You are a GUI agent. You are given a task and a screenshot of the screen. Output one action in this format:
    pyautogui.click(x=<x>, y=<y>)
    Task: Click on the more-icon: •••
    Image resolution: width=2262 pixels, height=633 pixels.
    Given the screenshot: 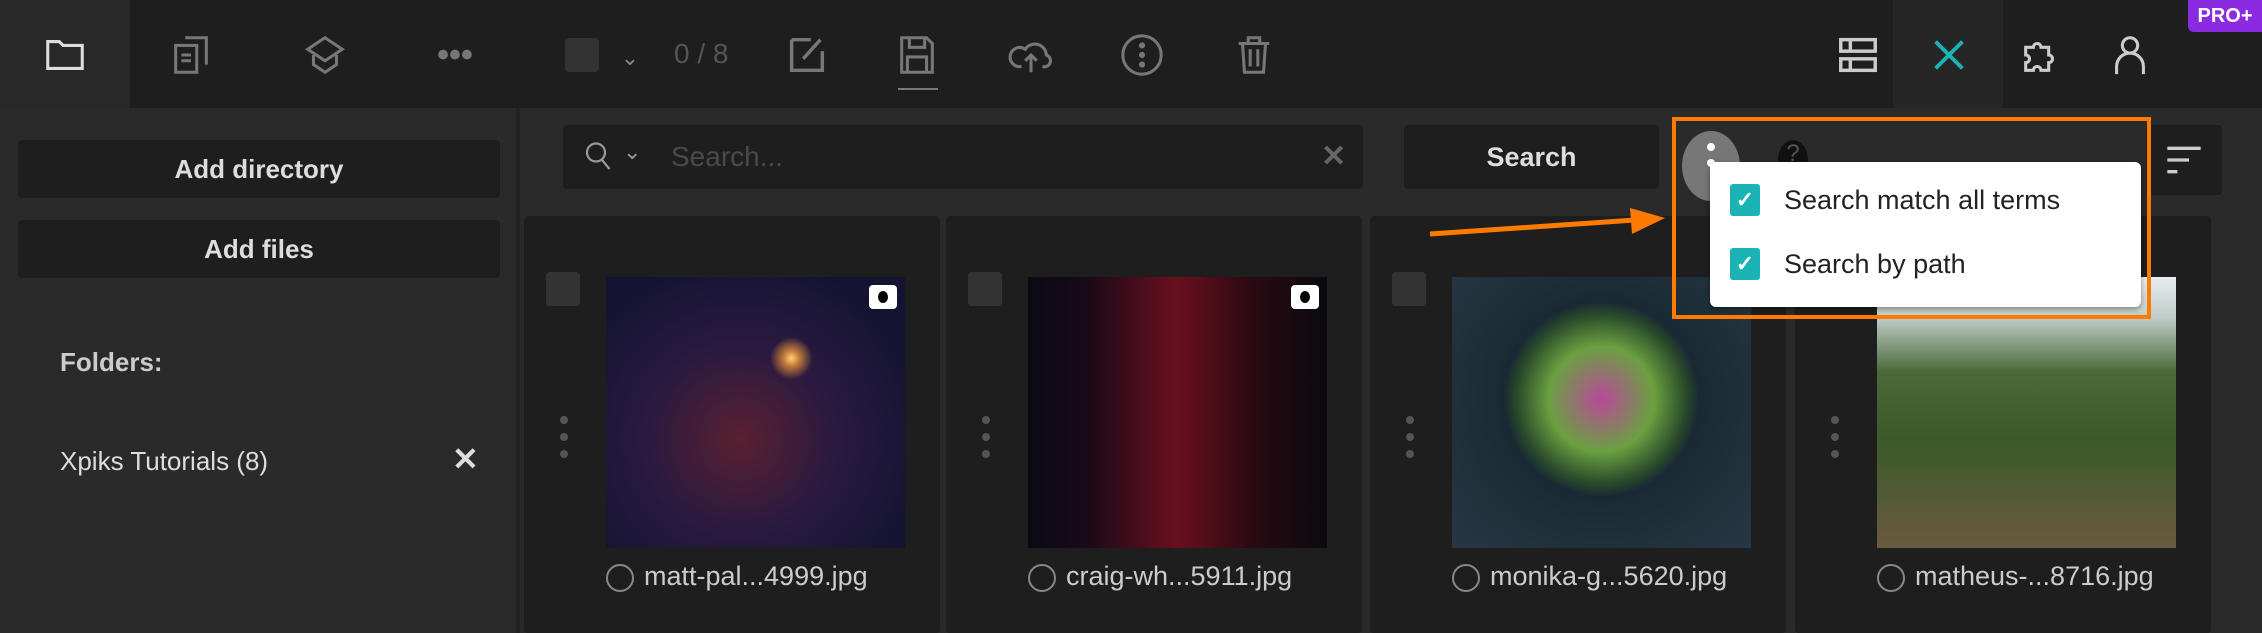 What is the action you would take?
    pyautogui.click(x=455, y=55)
    